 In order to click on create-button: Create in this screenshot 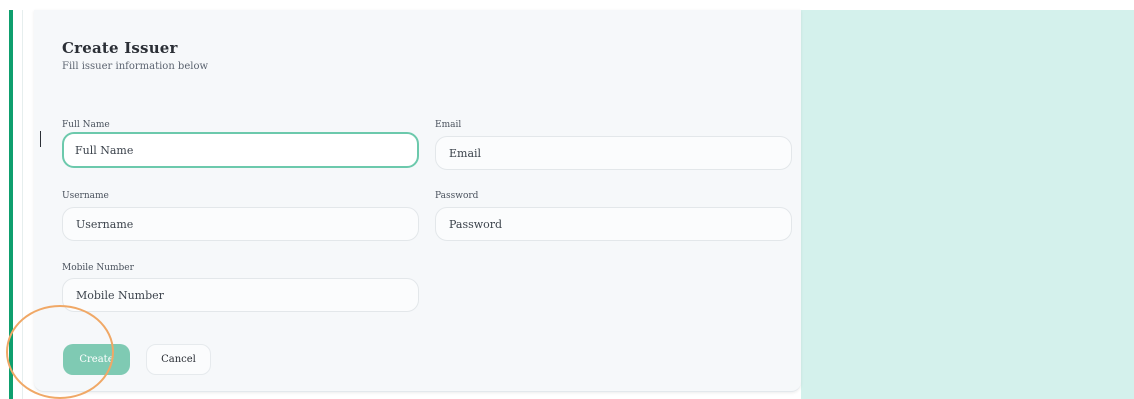, I will do `click(96, 359)`.